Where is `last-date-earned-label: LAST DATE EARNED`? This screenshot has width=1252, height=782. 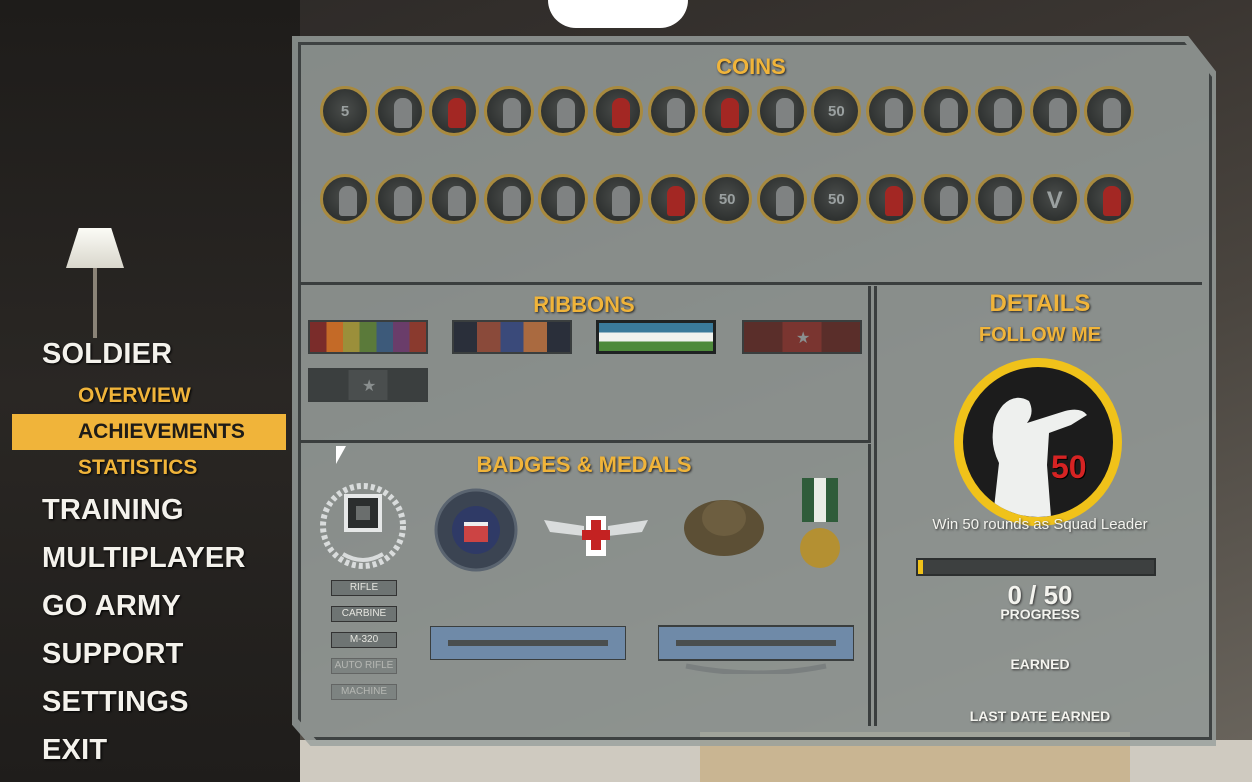
last-date-earned-label: LAST DATE EARNED is located at coordinates (1040, 716).